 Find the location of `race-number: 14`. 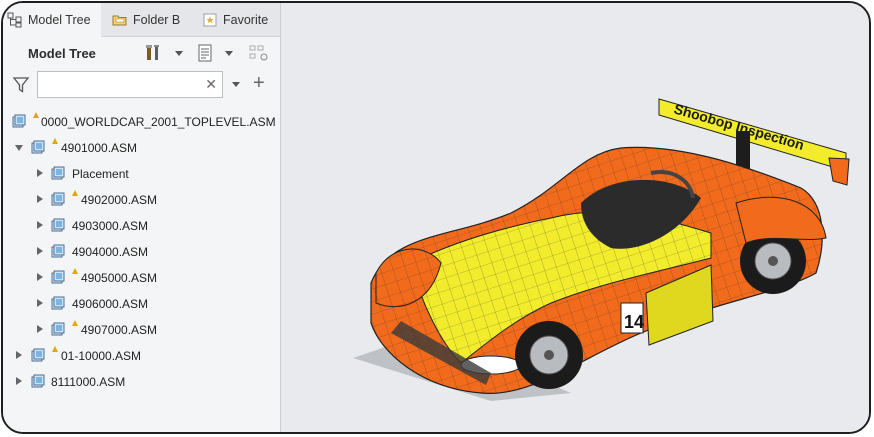

race-number: 14 is located at coordinates (634, 322).